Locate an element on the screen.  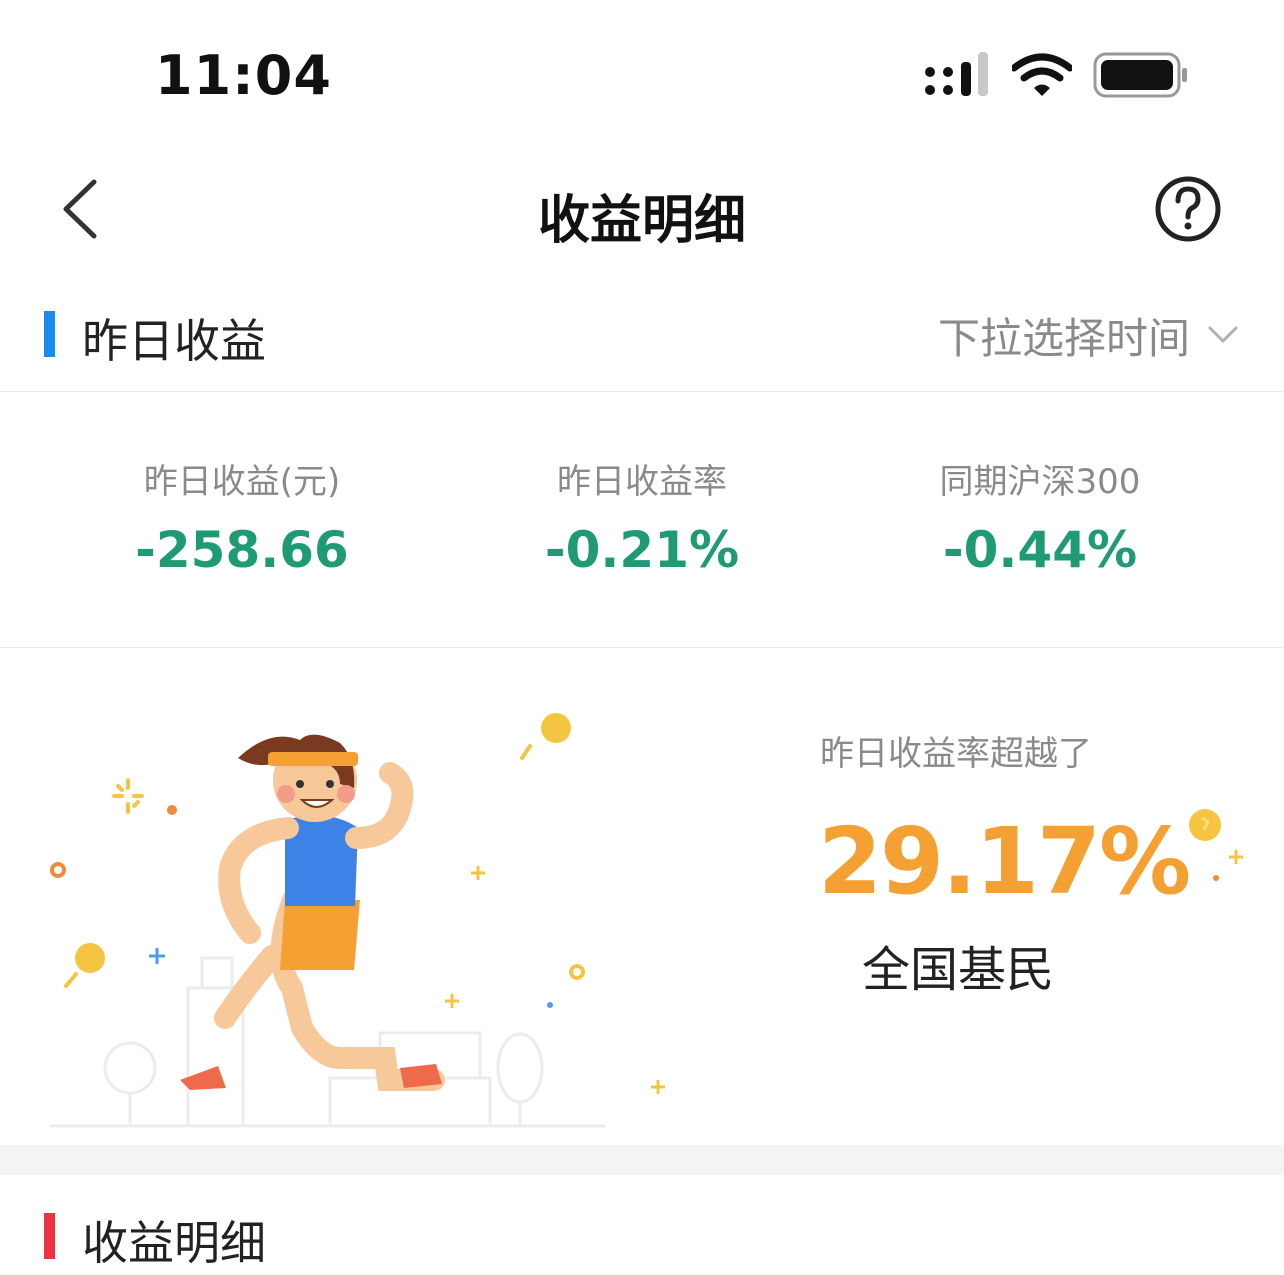
help-question-icon is located at coordinates (1188, 209).